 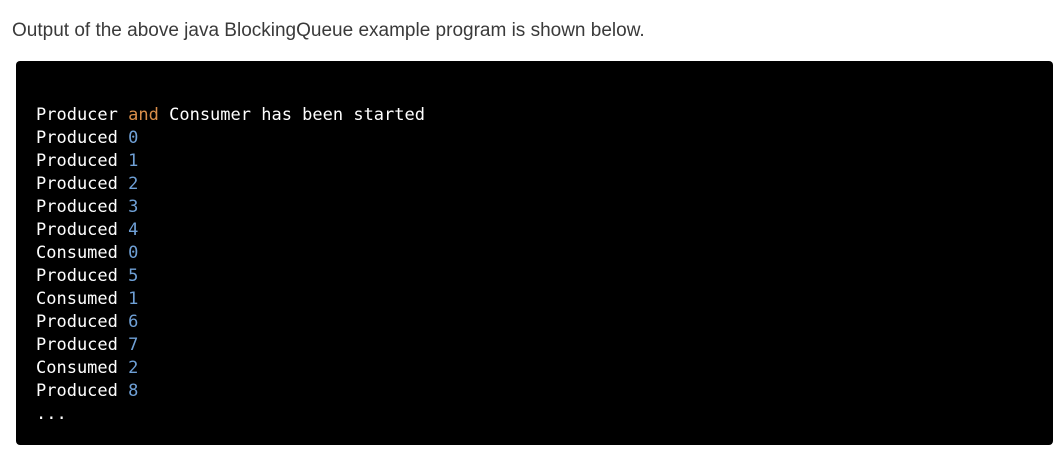 What do you see at coordinates (544, 138) in the screenshot?
I see `output-line: Produced 0` at bounding box center [544, 138].